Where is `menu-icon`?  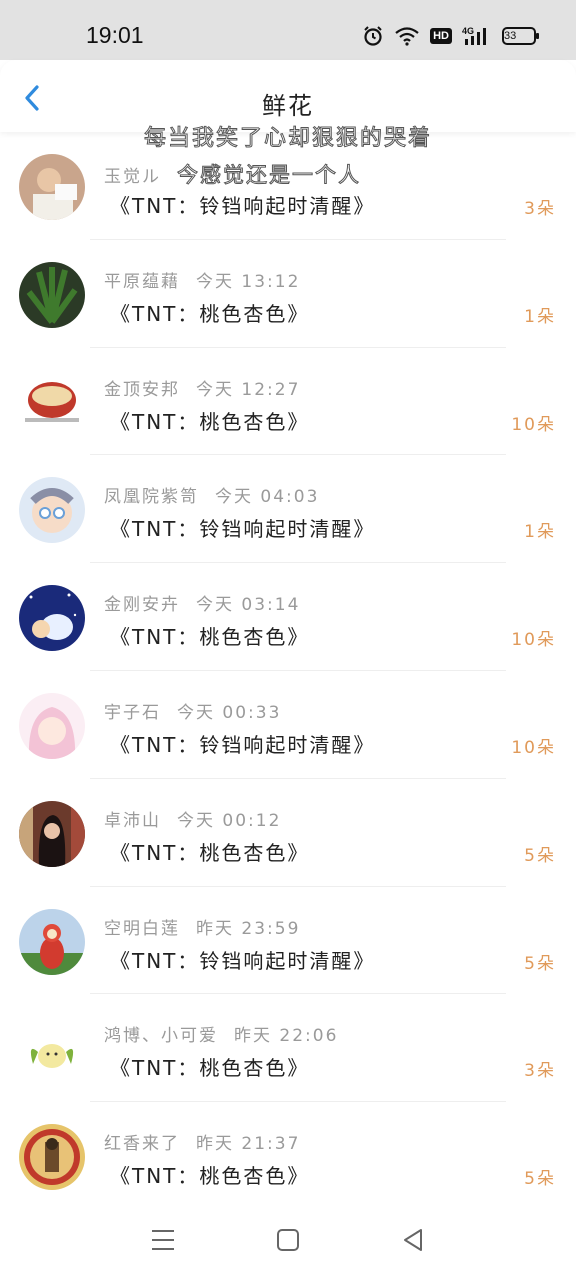
menu-icon is located at coordinates (162, 1240).